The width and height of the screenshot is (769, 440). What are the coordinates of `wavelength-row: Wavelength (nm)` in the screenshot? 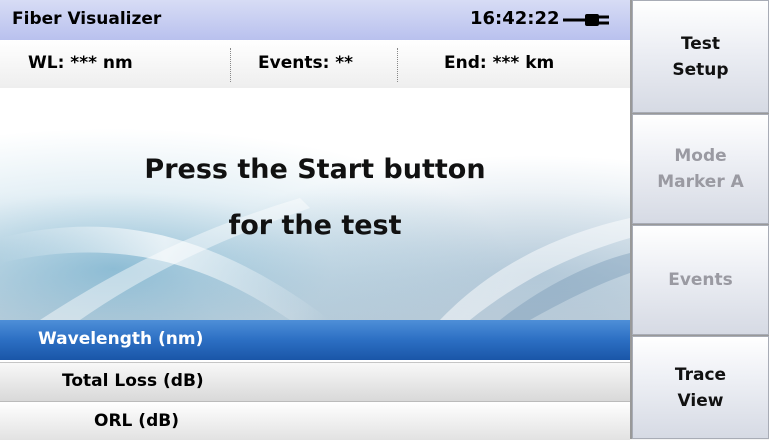 It's located at (315, 340).